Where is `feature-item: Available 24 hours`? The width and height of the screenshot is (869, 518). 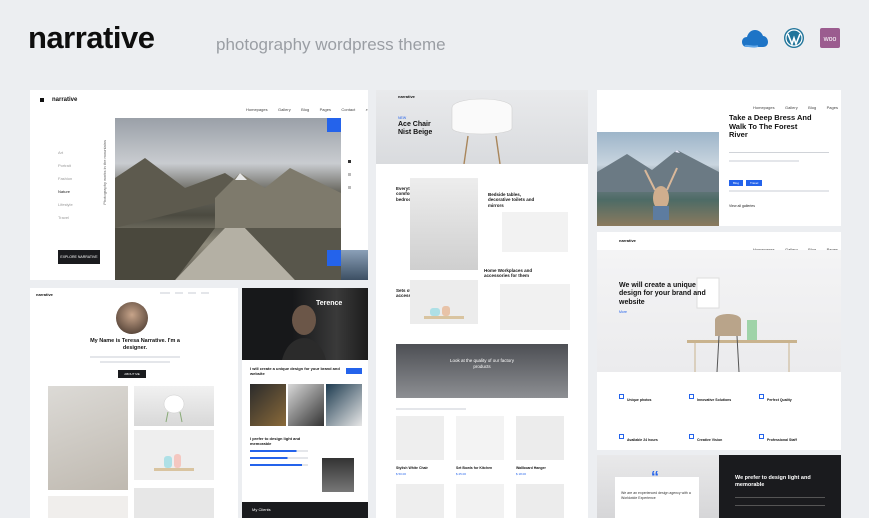
feature-item: Available 24 hours is located at coordinates (654, 437).